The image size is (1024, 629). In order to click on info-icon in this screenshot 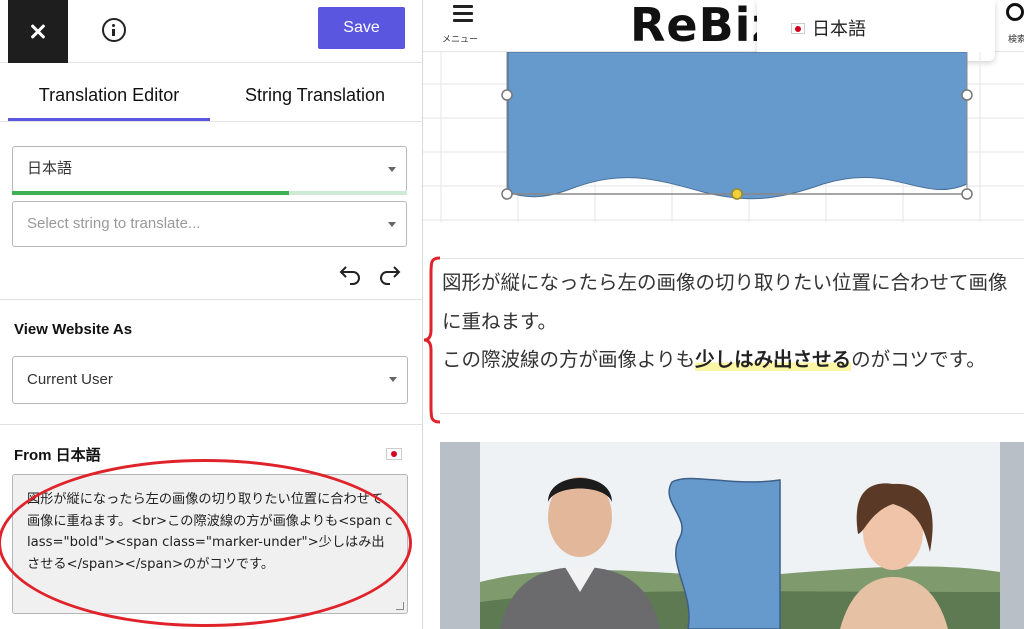, I will do `click(114, 30)`.